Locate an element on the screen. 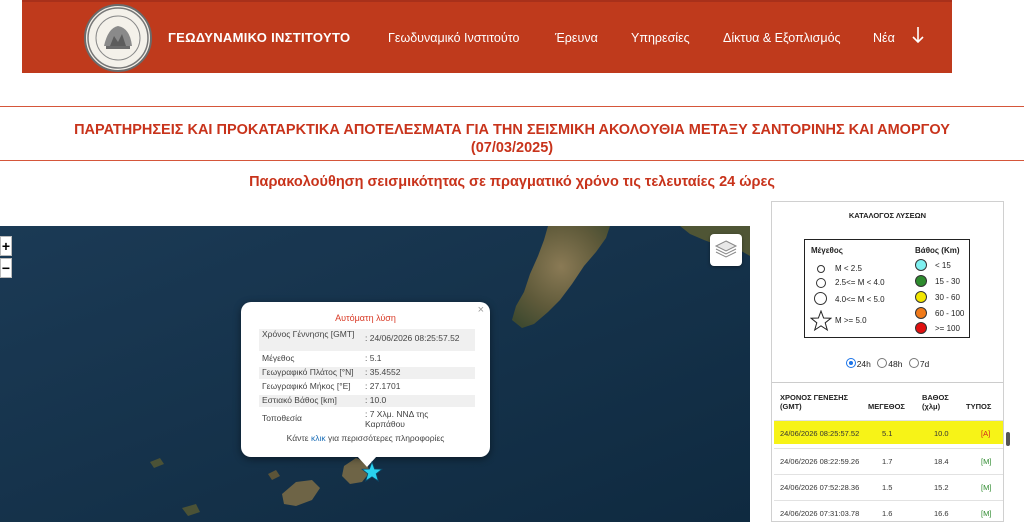 The height and width of the screenshot is (522, 1024). col-header-magnitude: ΜΕΓΕΘΟΣ is located at coordinates (886, 406).